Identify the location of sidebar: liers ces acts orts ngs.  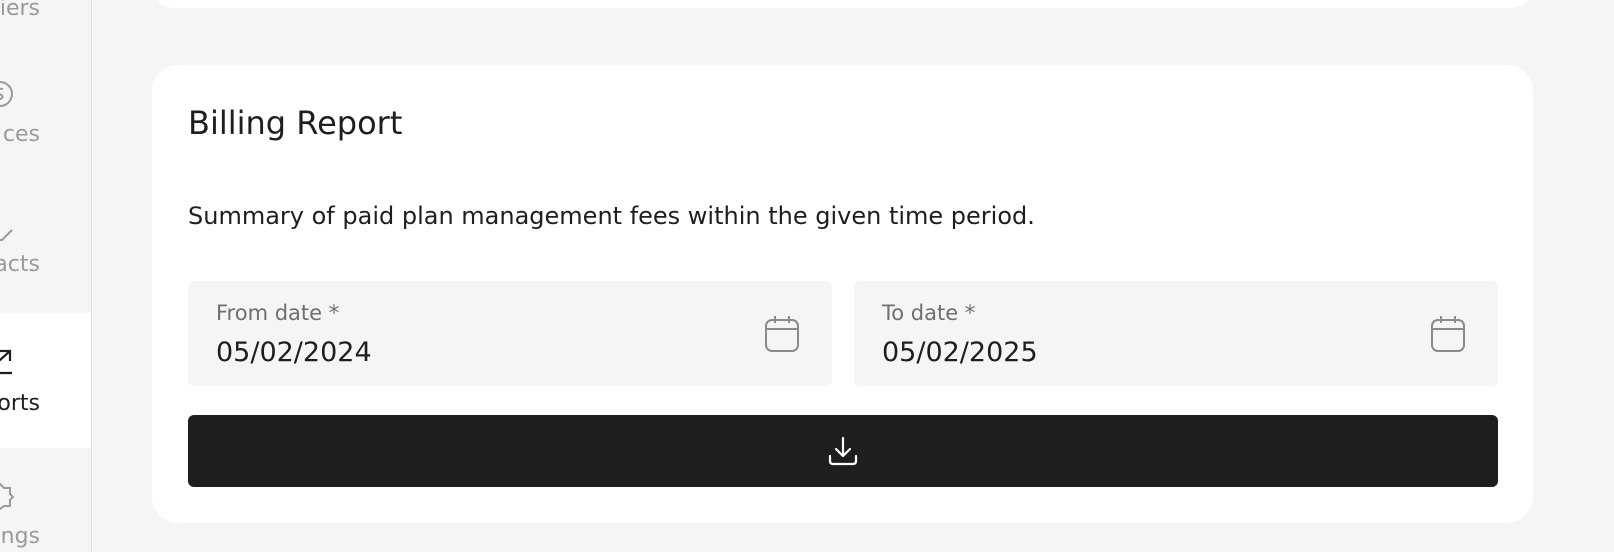
(46, 276).